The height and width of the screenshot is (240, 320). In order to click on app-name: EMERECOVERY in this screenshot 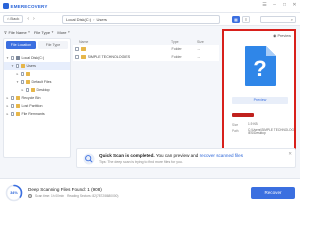, I will do `click(29, 6)`.